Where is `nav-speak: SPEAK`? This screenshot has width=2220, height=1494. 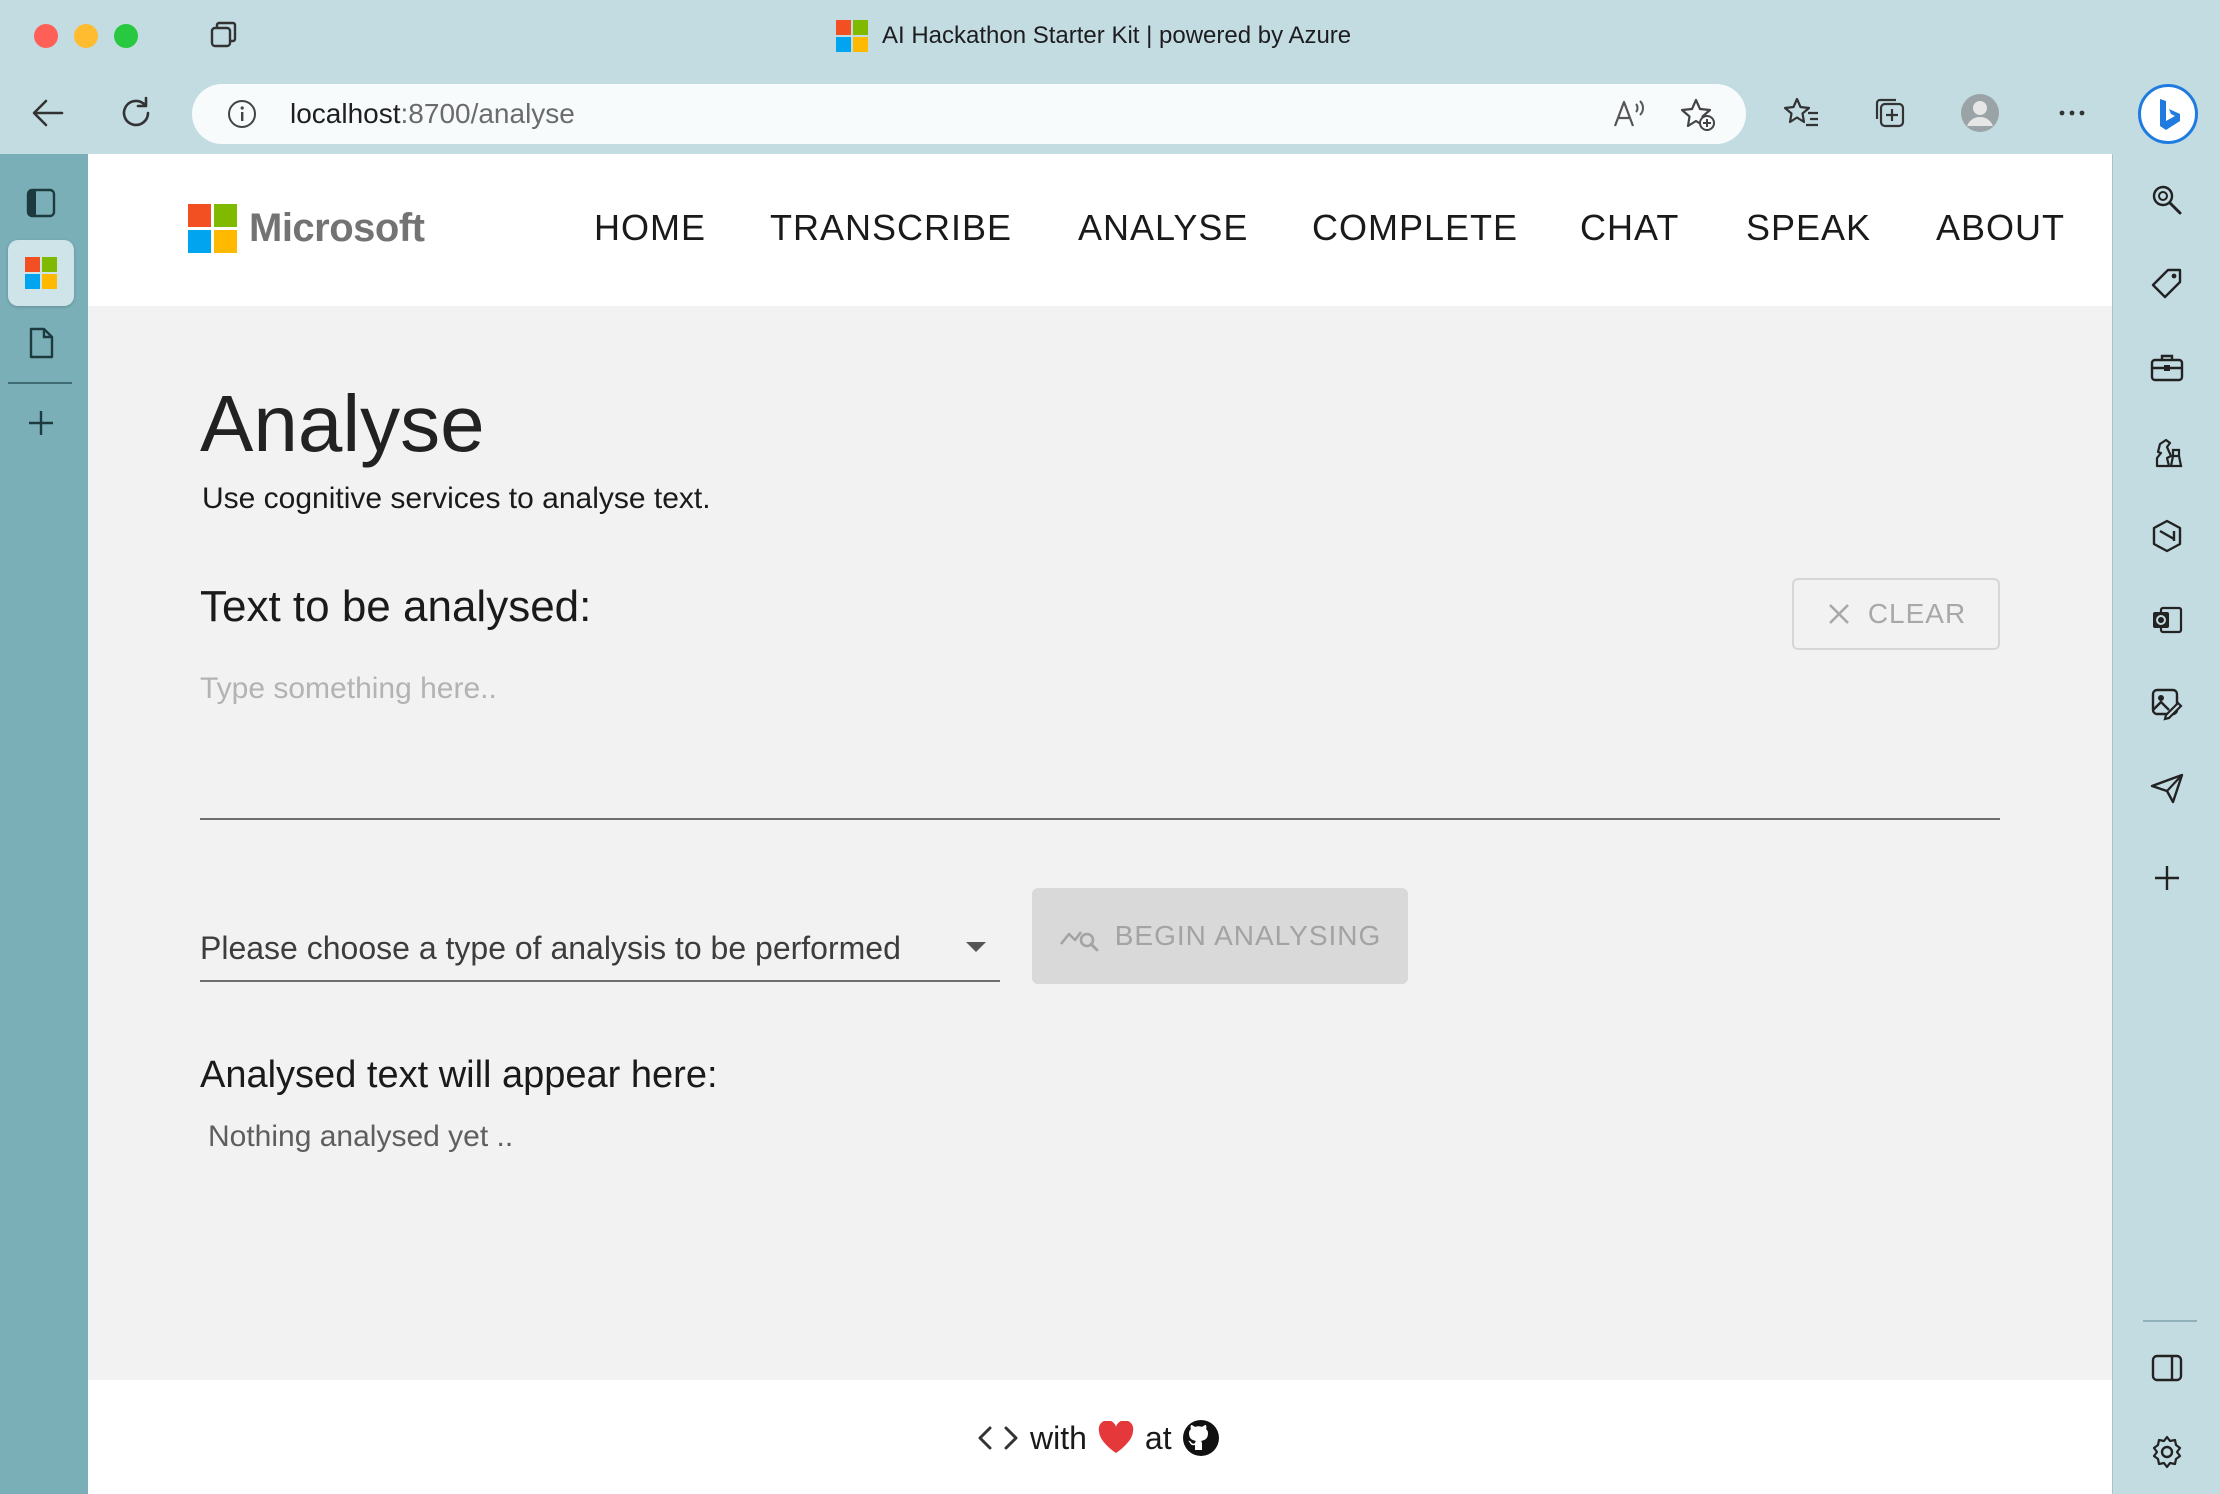 nav-speak: SPEAK is located at coordinates (1808, 228).